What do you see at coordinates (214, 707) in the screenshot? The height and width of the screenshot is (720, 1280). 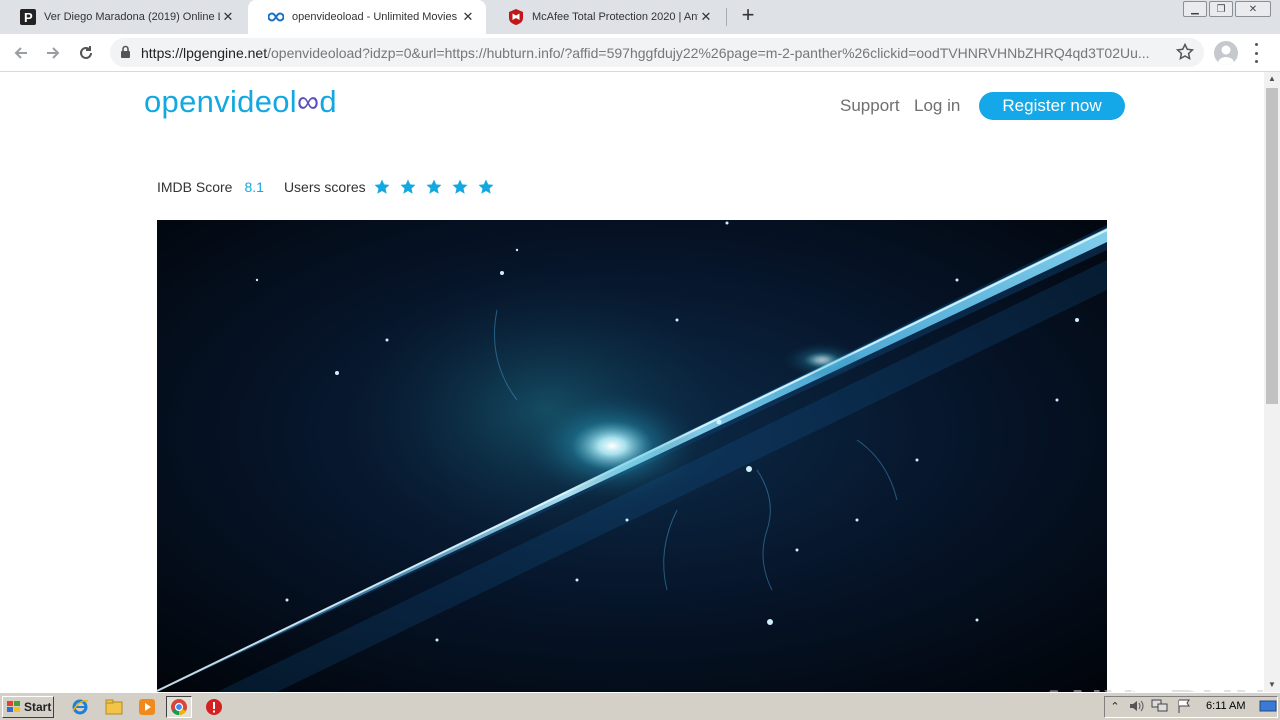 I see `stop-sign-icon` at bounding box center [214, 707].